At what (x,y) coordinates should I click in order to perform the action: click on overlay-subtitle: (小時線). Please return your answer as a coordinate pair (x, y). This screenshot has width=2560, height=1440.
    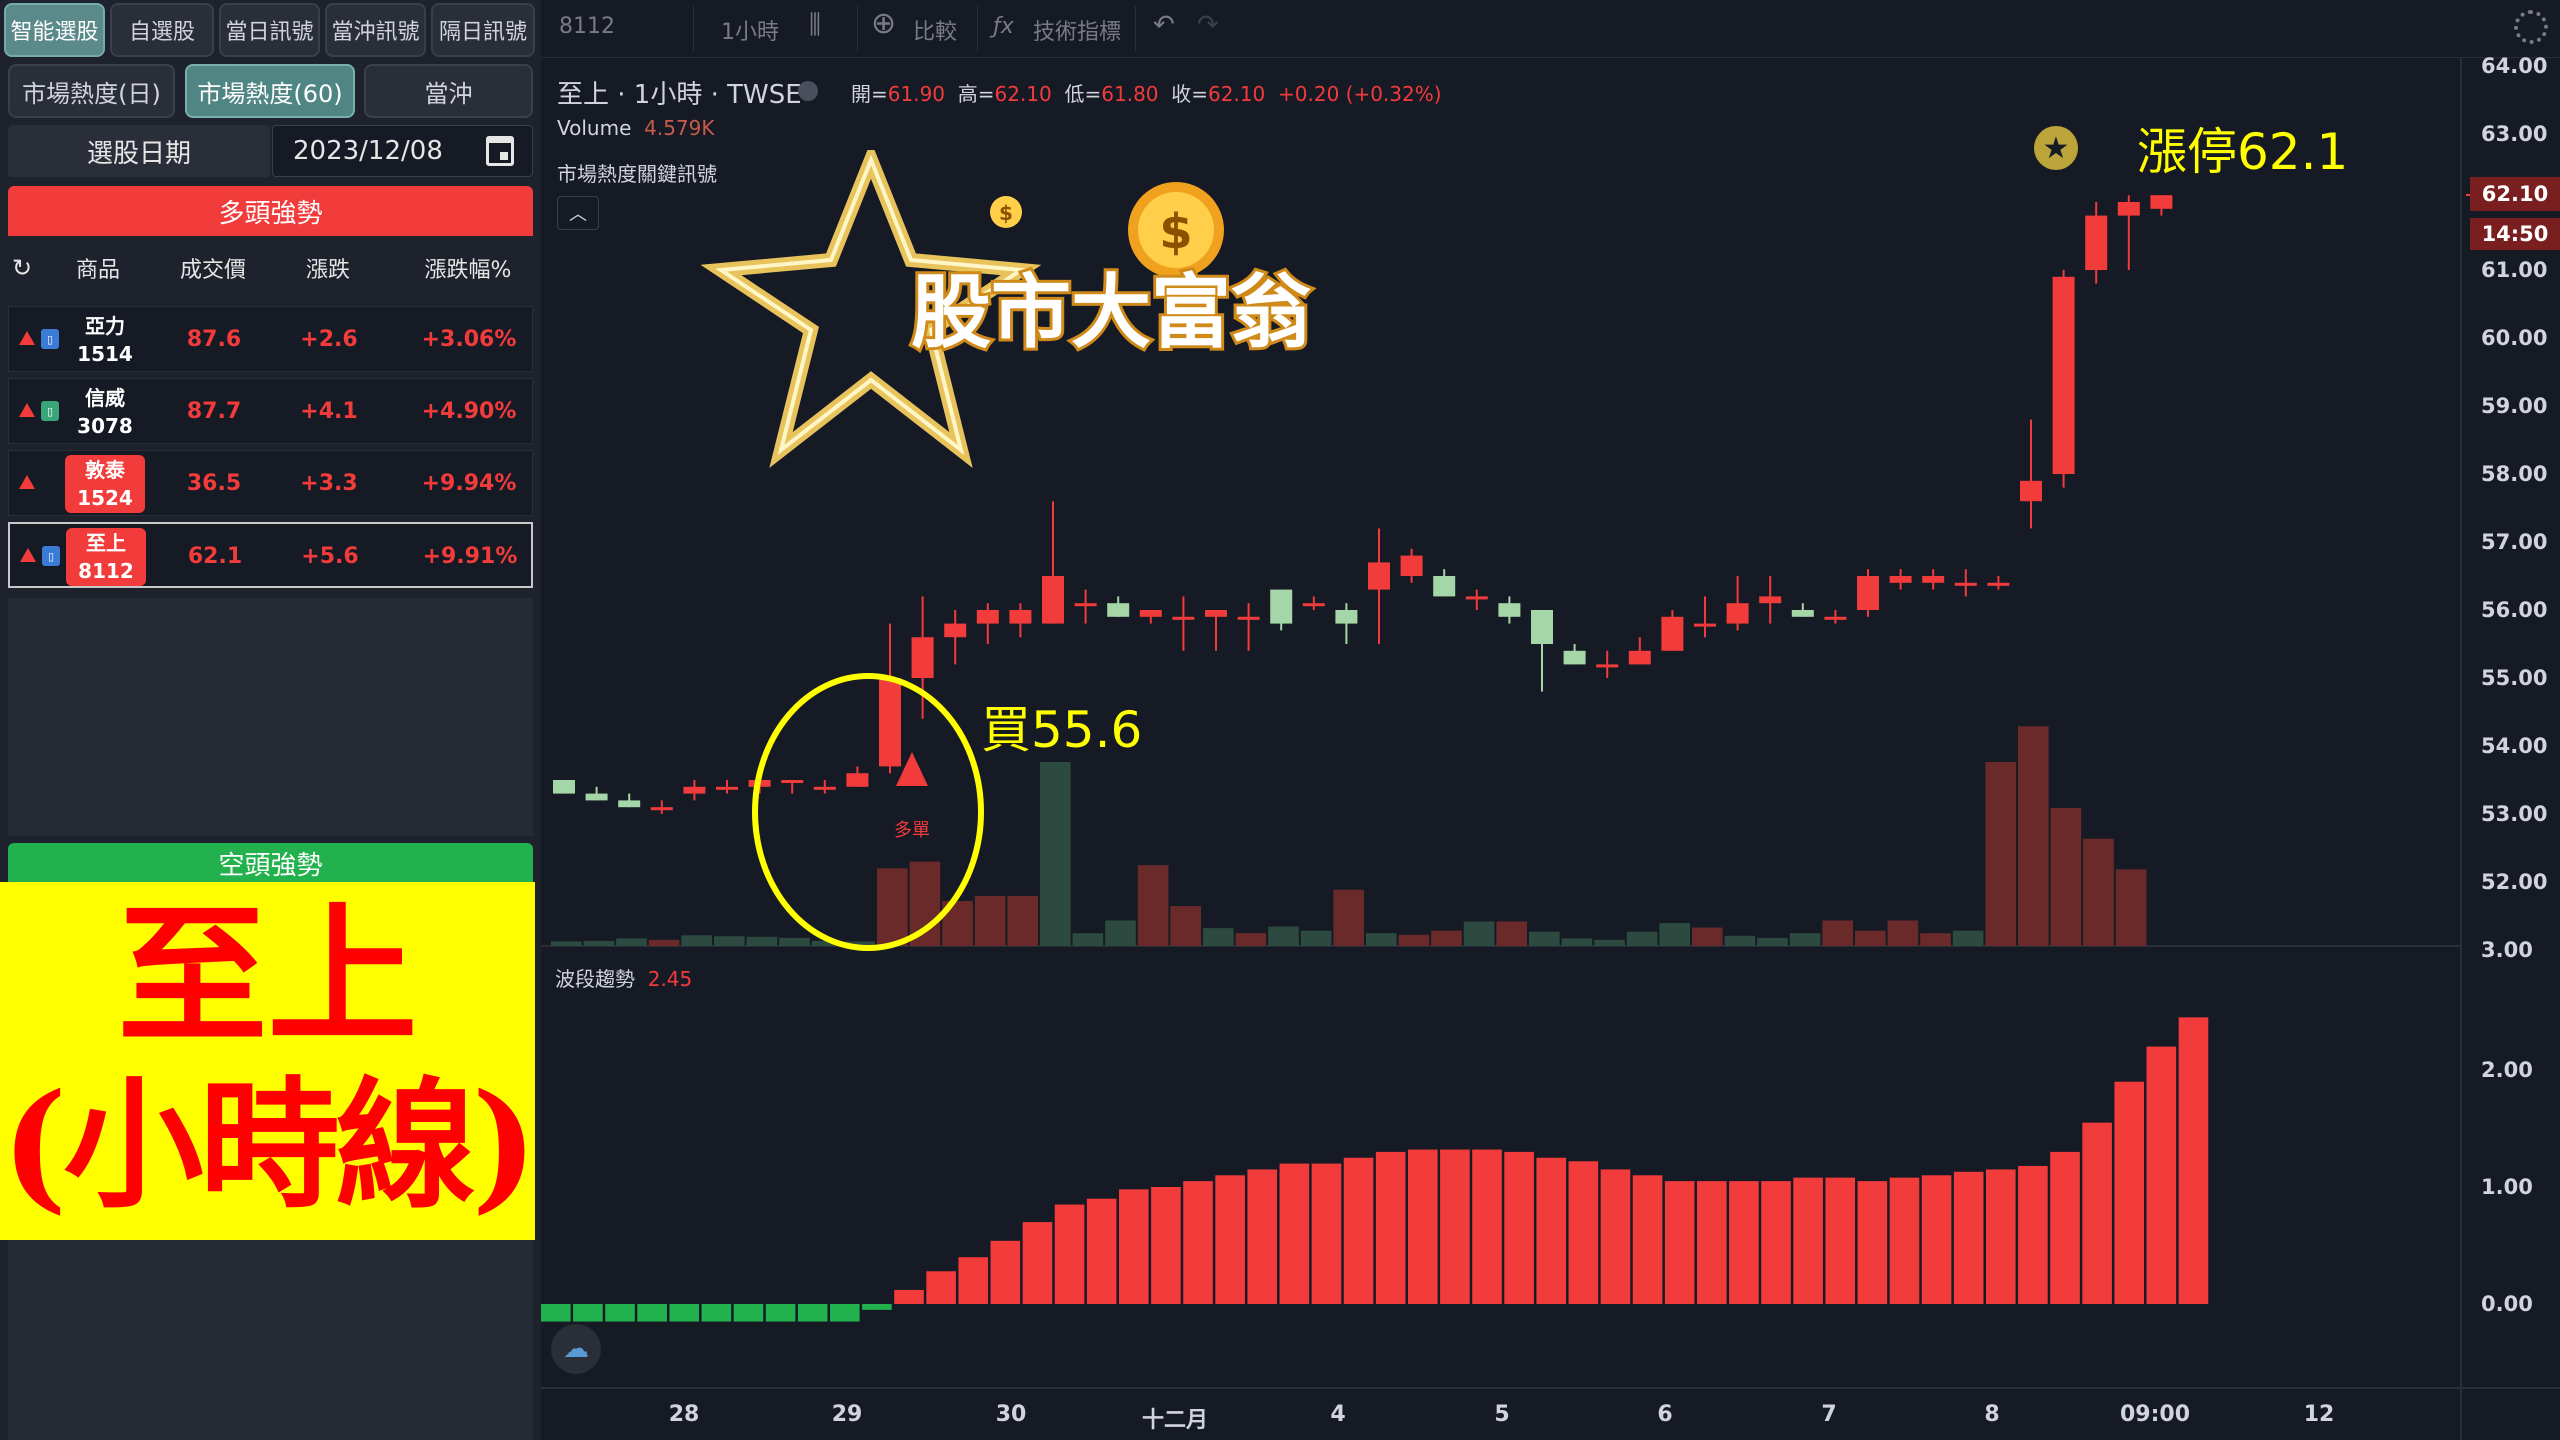
    Looking at the image, I should click on (269, 1146).